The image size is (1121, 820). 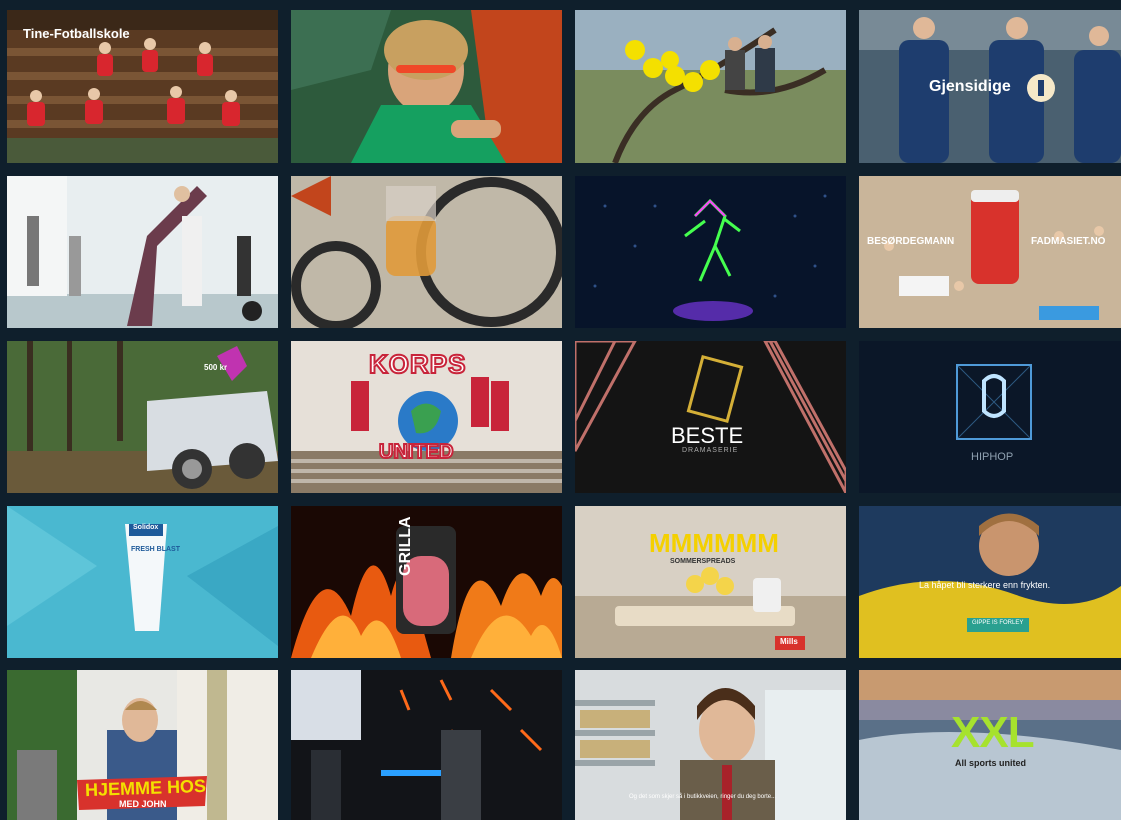 I want to click on thumbnail-green-driver, so click(x=426, y=86).